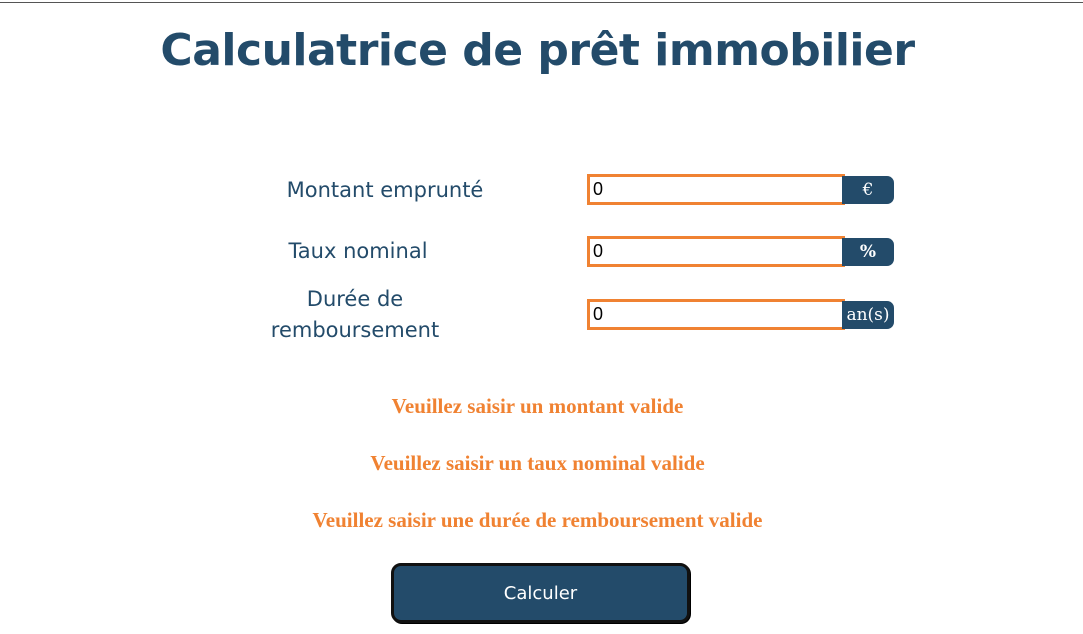  Describe the element at coordinates (355, 299) in the screenshot. I see `duration-label-line1: Durée de` at that location.